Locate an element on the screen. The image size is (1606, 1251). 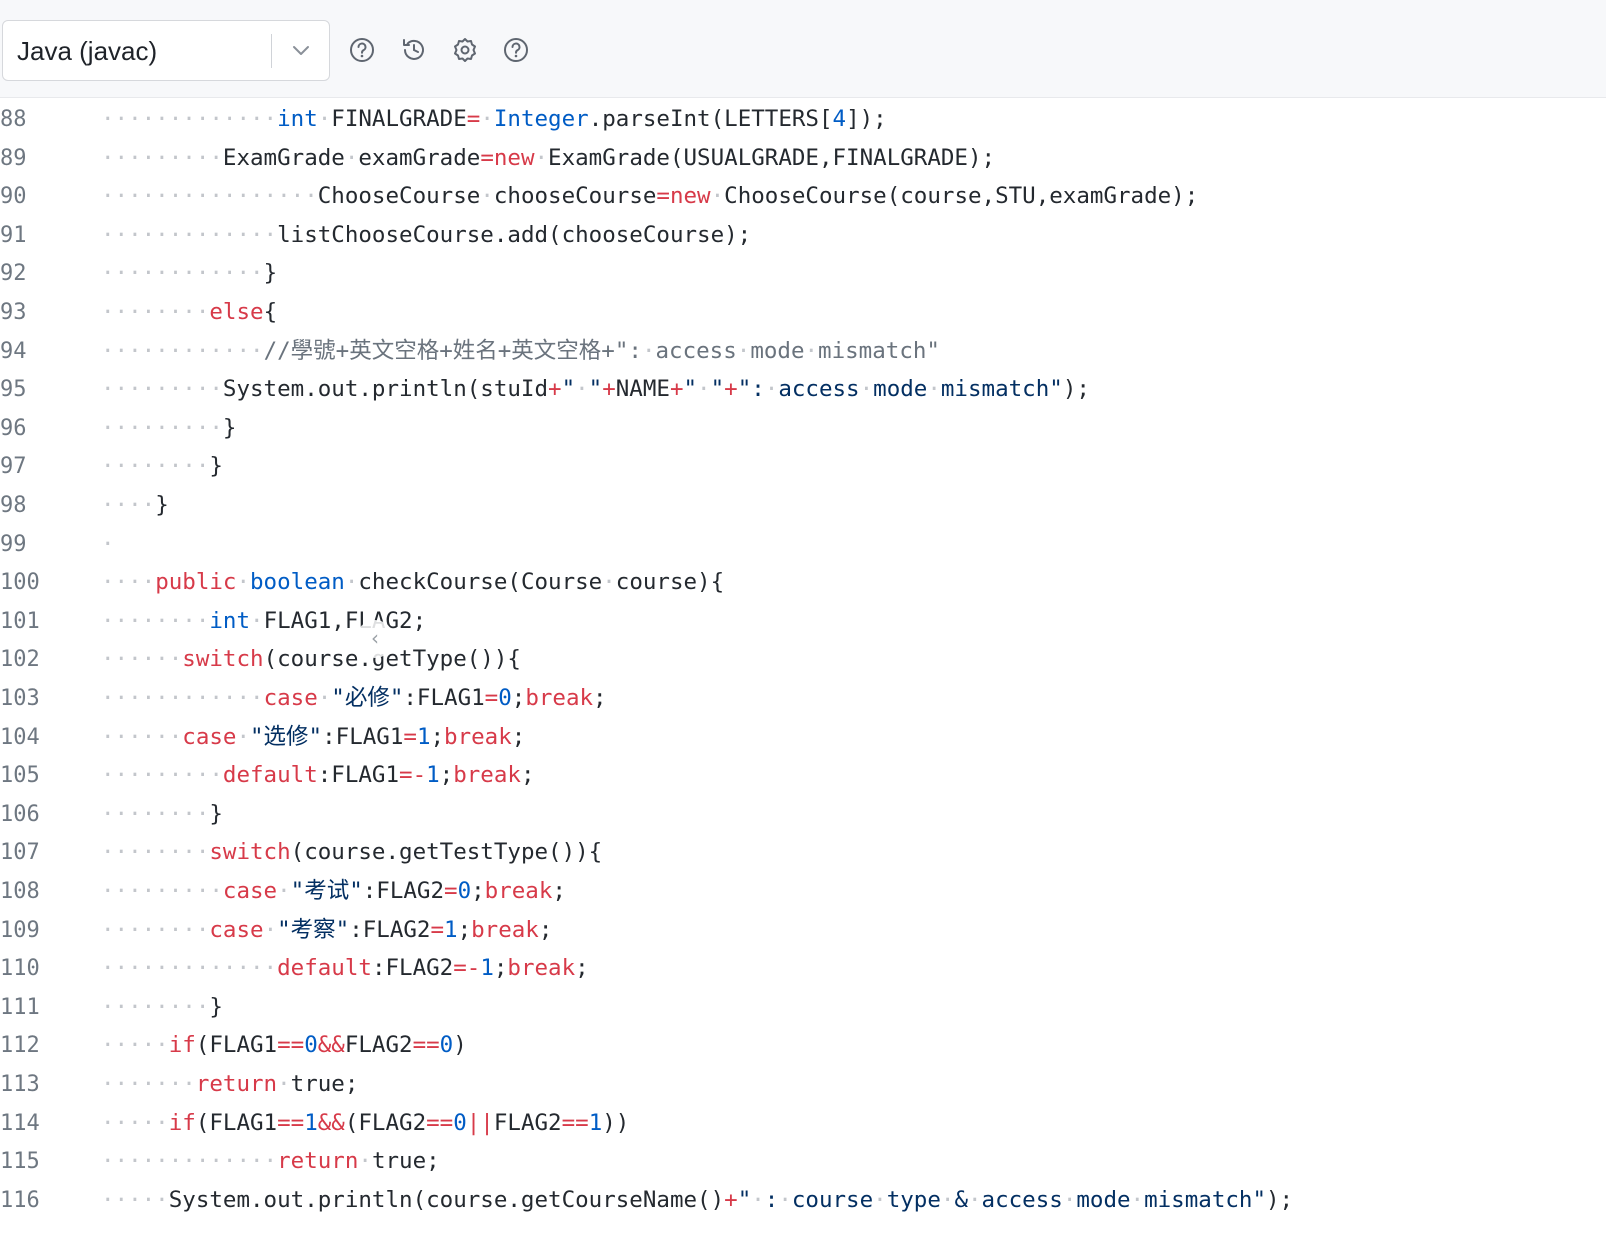
code-line: 109 ········case·"考察":FLAG2=1;break; is located at coordinates (803, 931).